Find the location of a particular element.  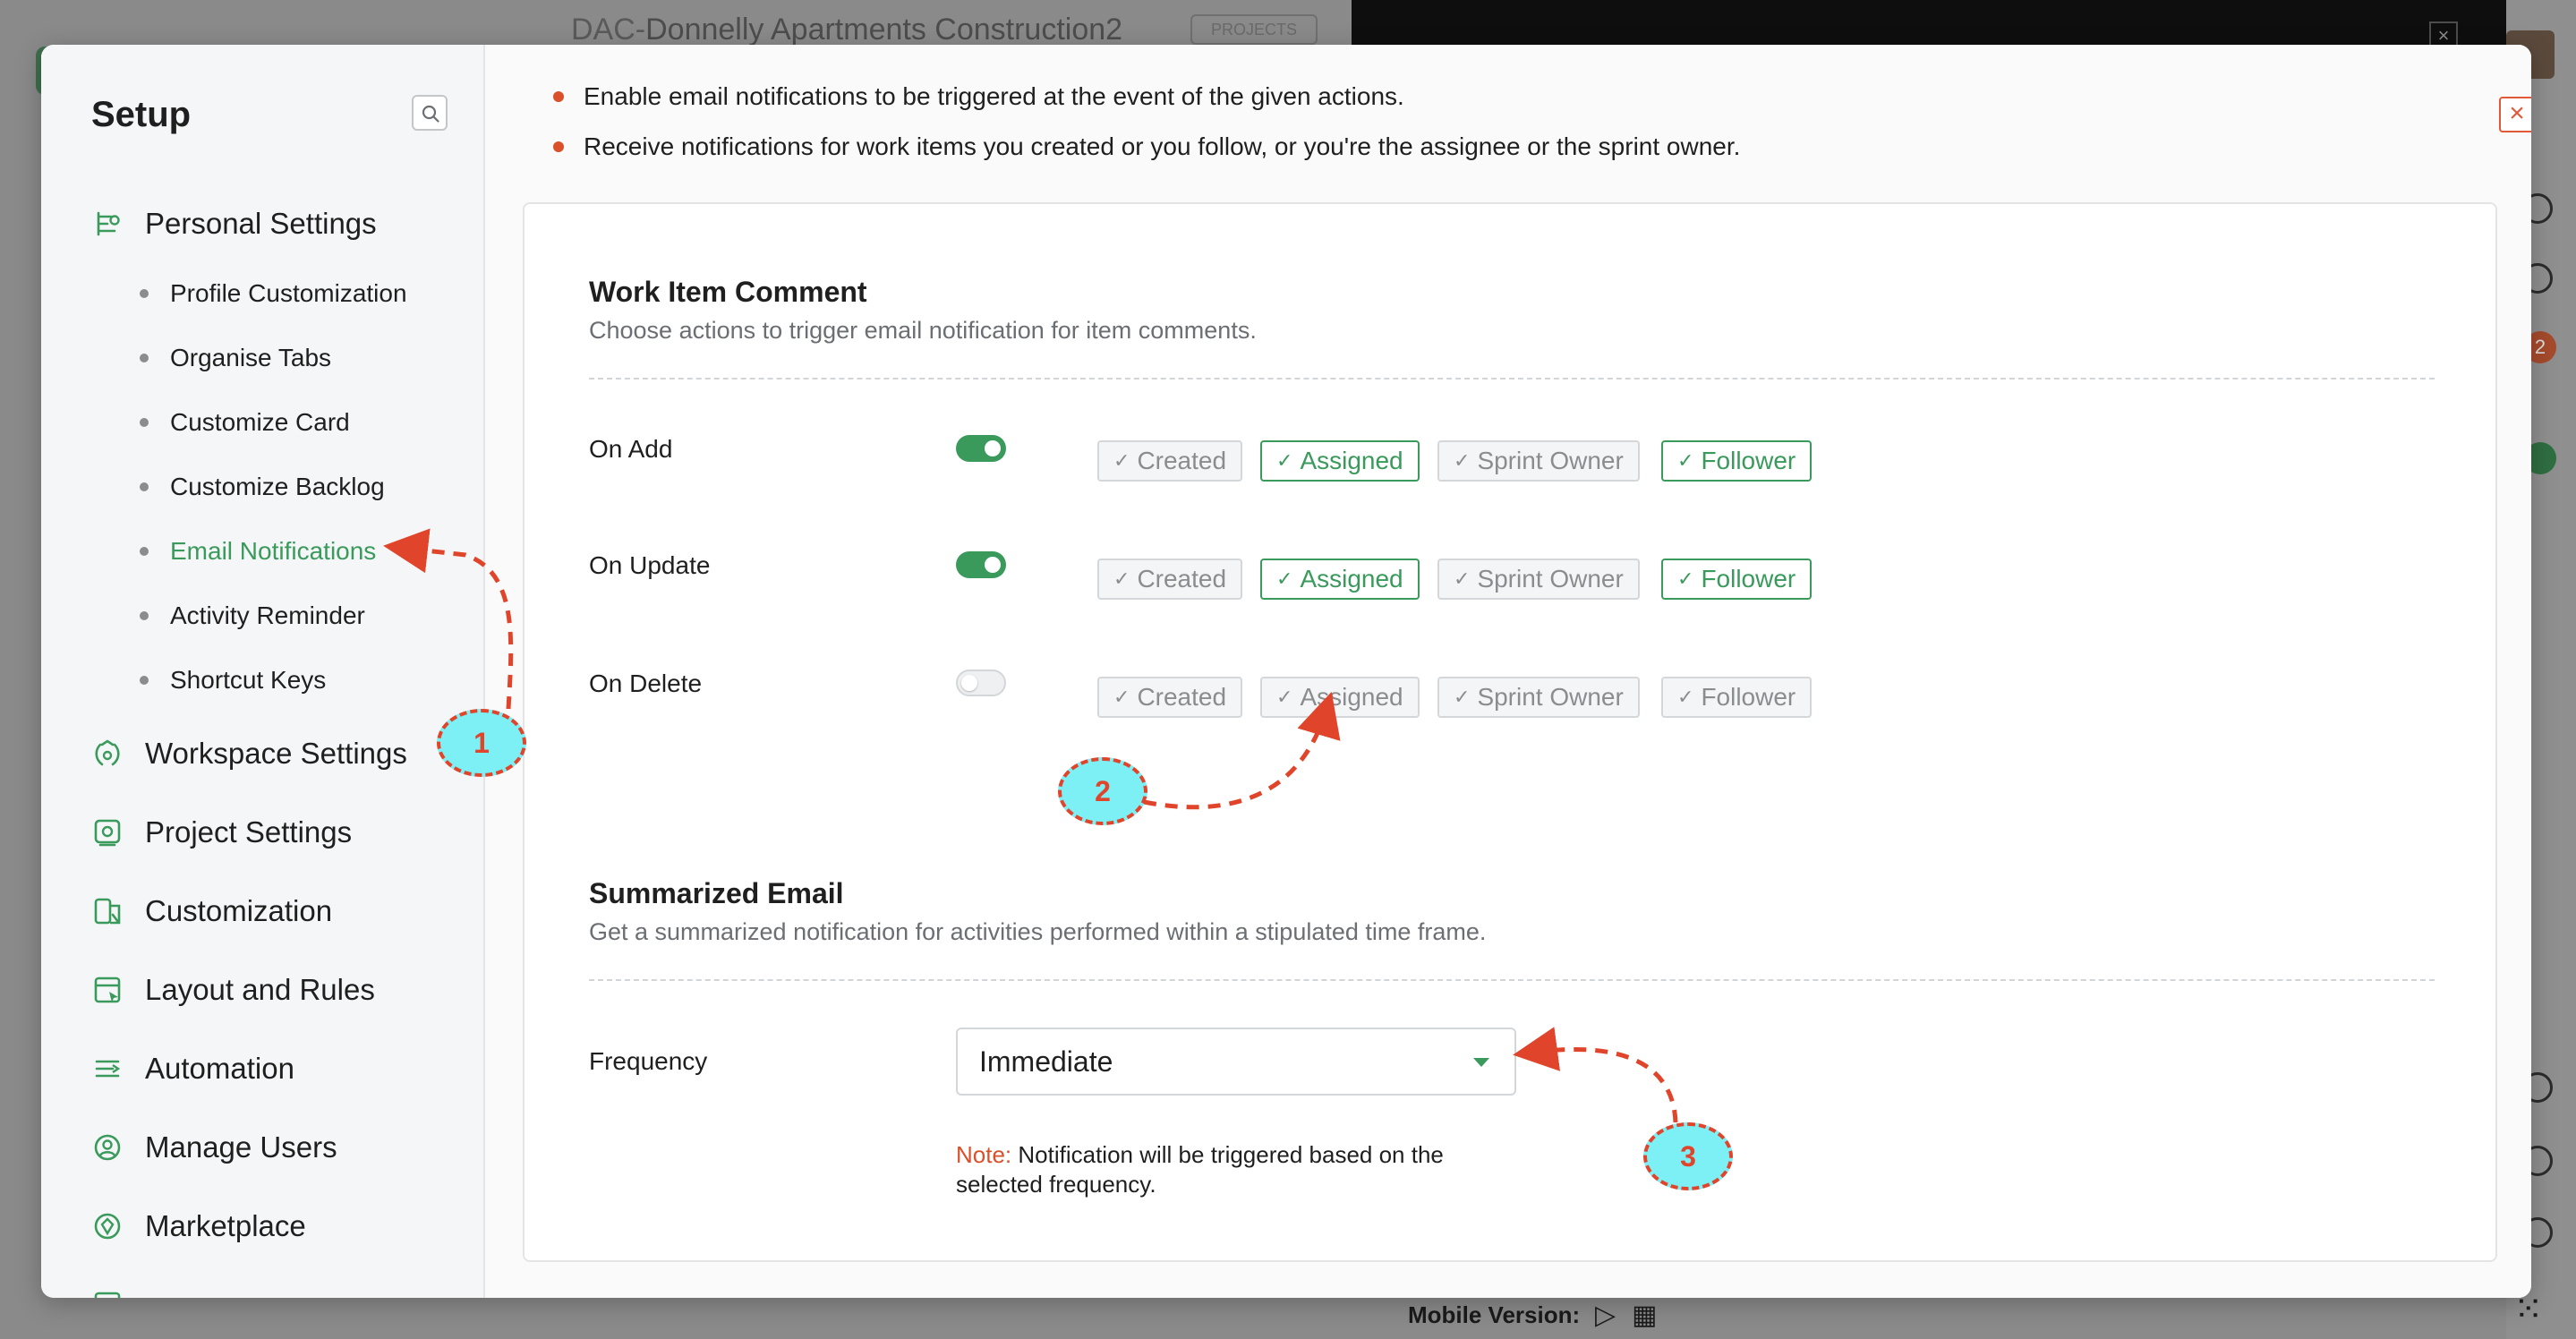

sidebar-item-label: Customize Backlog is located at coordinates (277, 486).